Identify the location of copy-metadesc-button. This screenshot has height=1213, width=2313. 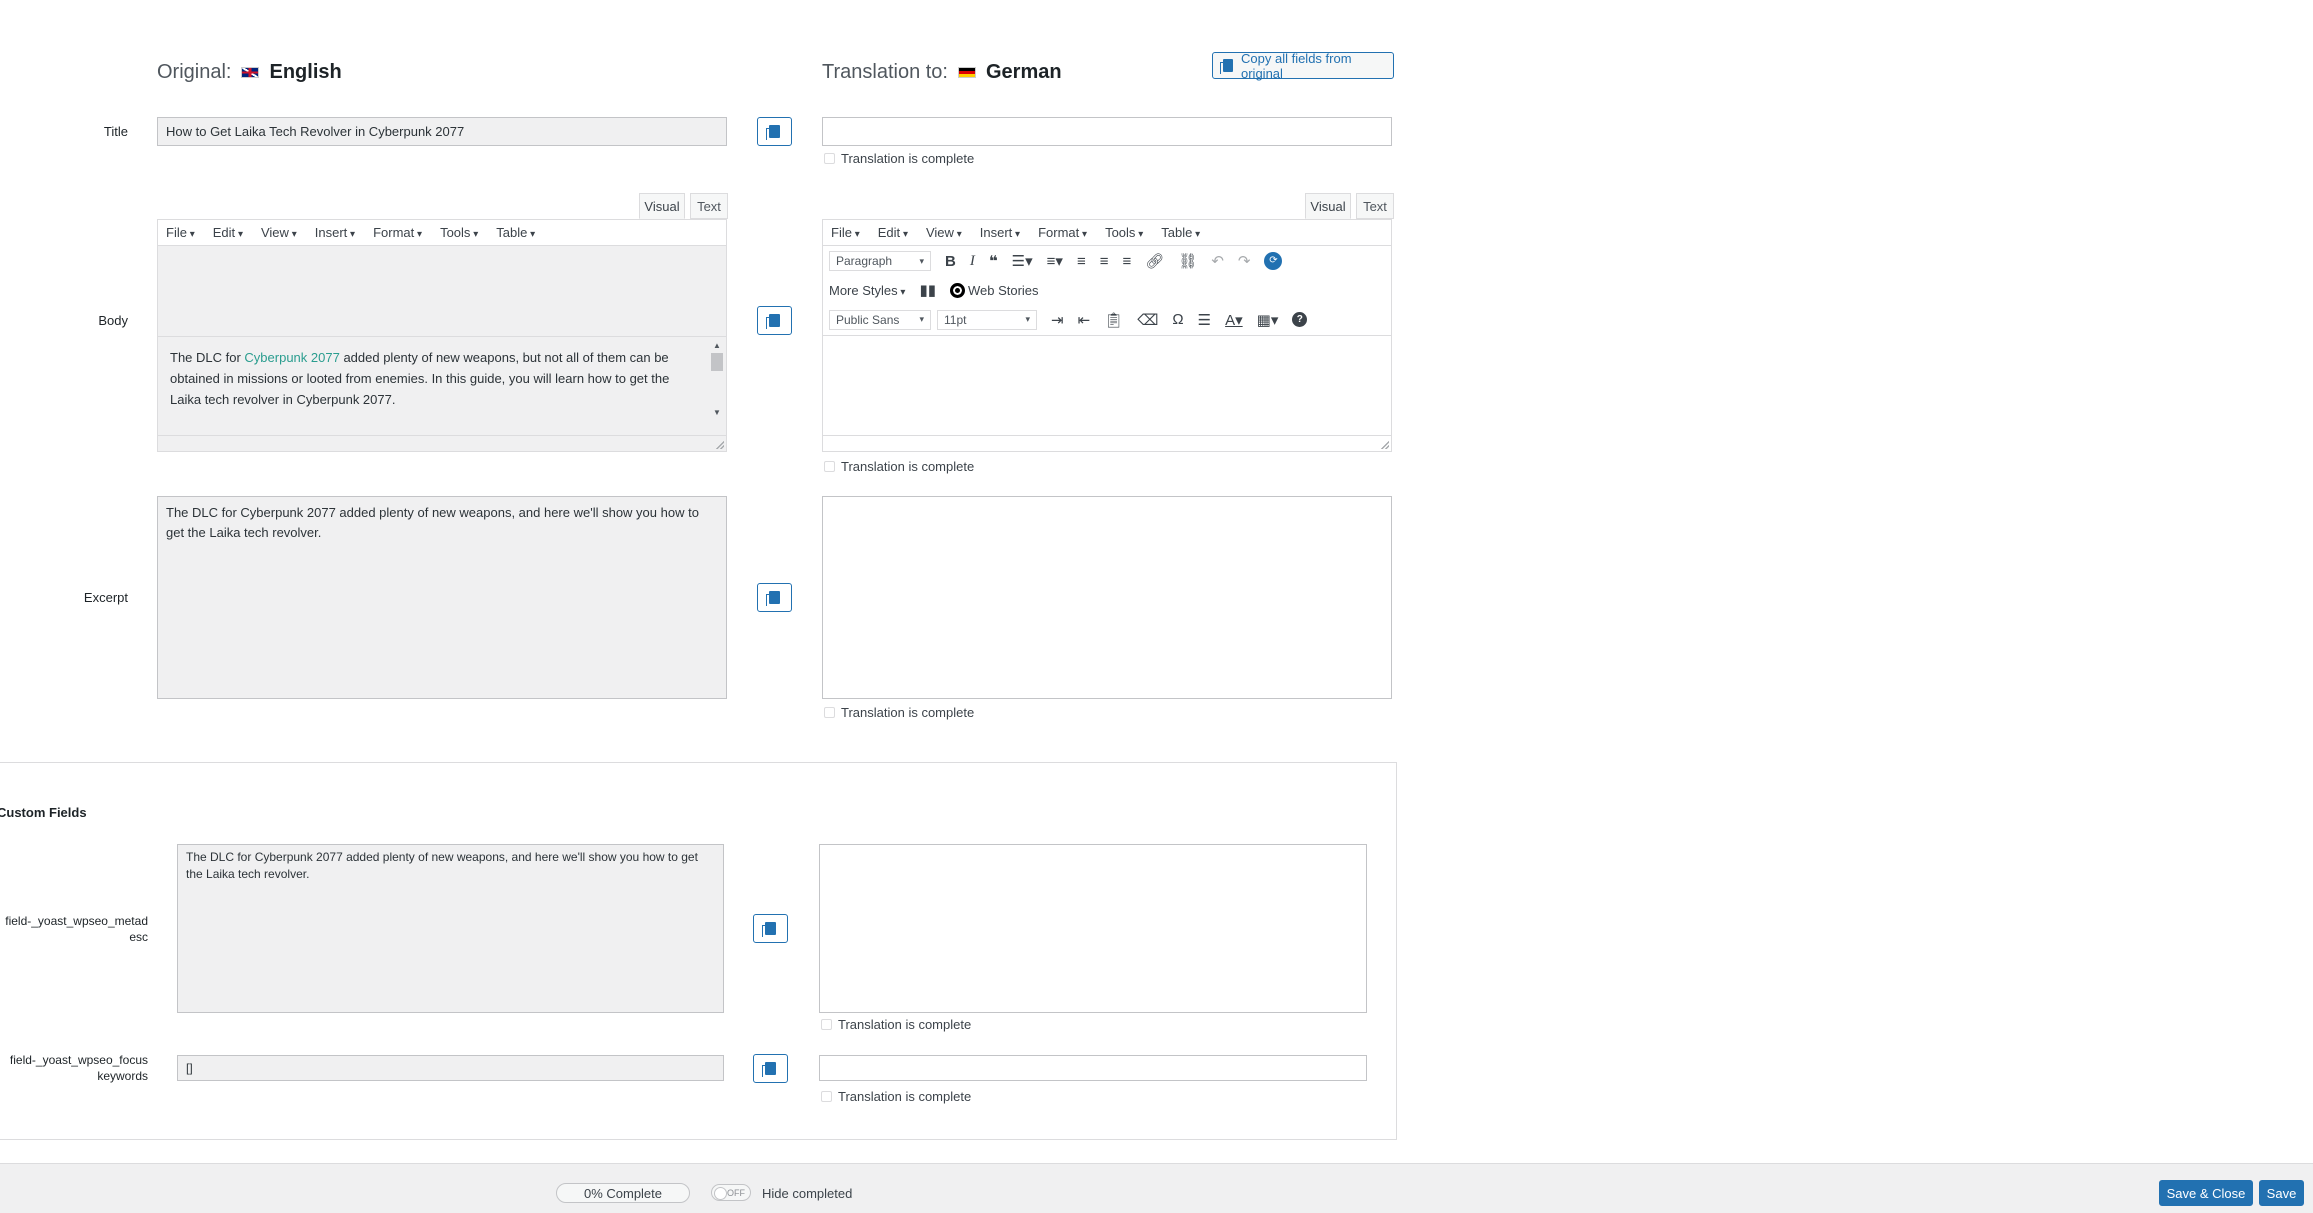
(770, 928).